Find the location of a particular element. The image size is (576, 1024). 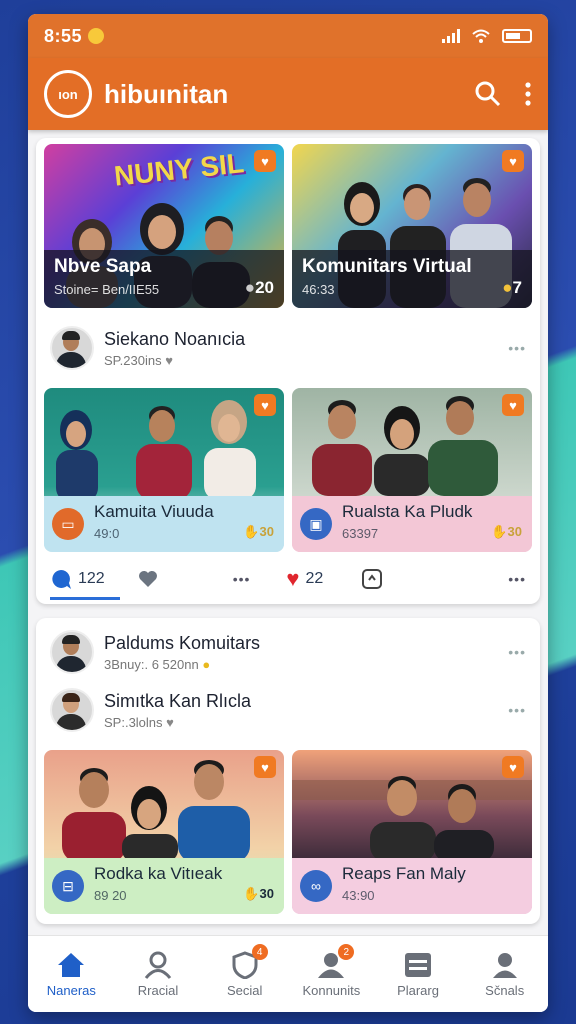

tile-title: Reaps Fan Maly is located at coordinates (404, 873).